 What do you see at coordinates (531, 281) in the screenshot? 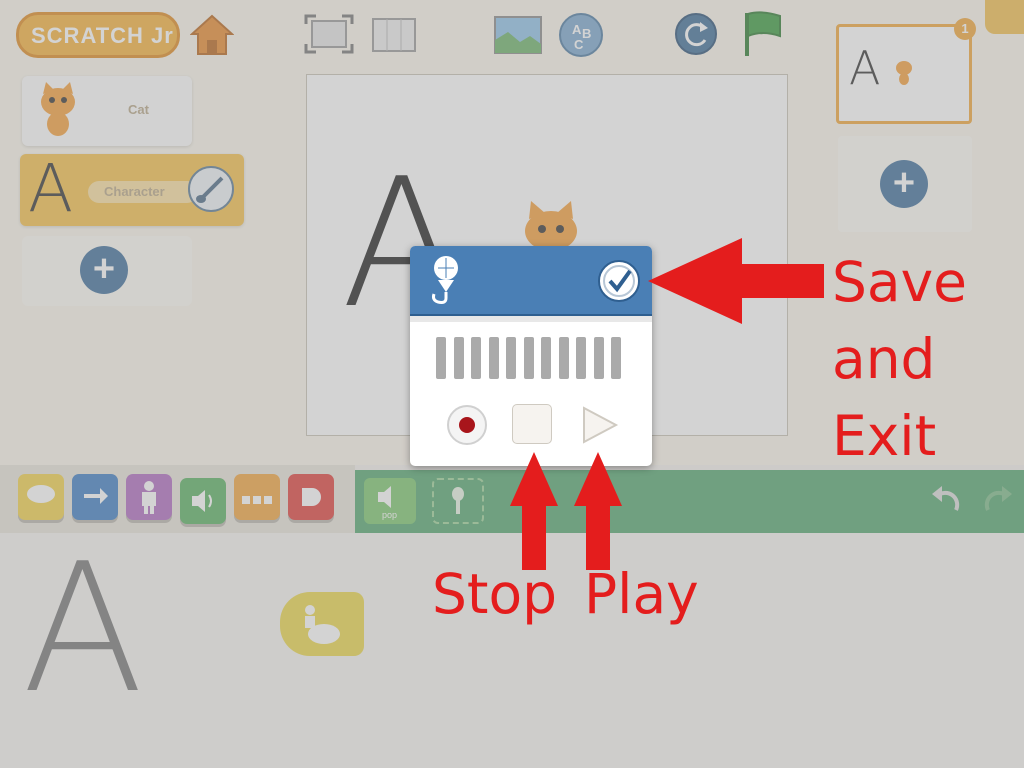
I see `dialog-header` at bounding box center [531, 281].